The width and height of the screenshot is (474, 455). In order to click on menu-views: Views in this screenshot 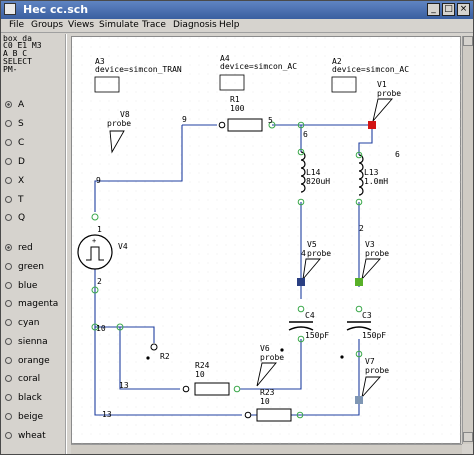, I will do `click(81, 25)`.